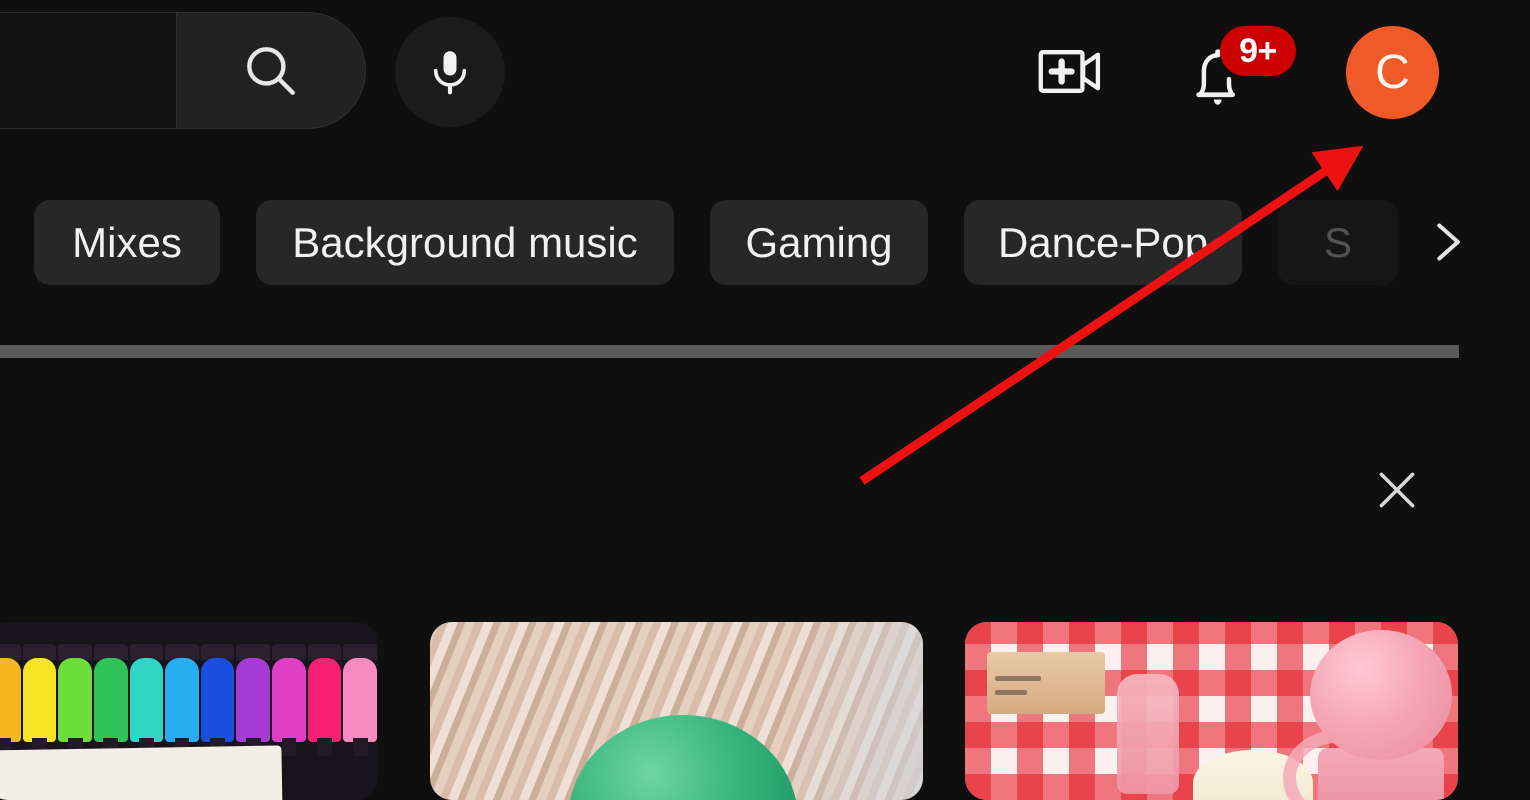  Describe the element at coordinates (88, 70) in the screenshot. I see `search-input` at that location.